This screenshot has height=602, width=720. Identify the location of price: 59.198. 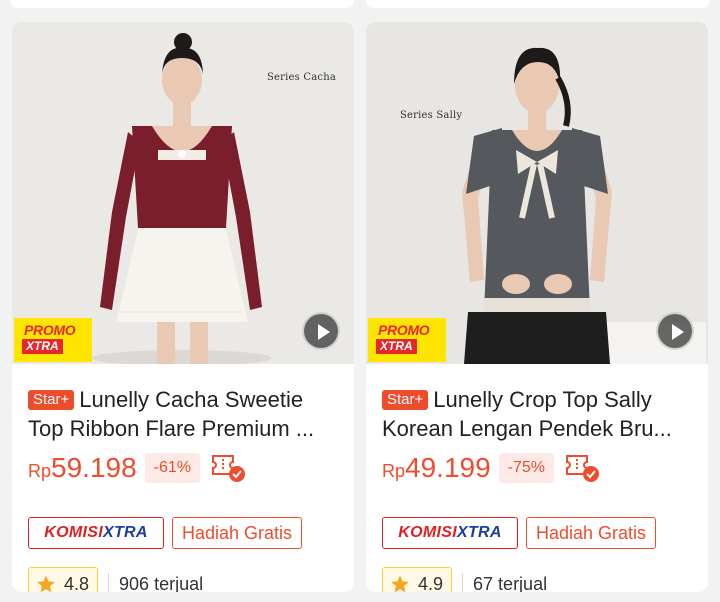
(94, 467).